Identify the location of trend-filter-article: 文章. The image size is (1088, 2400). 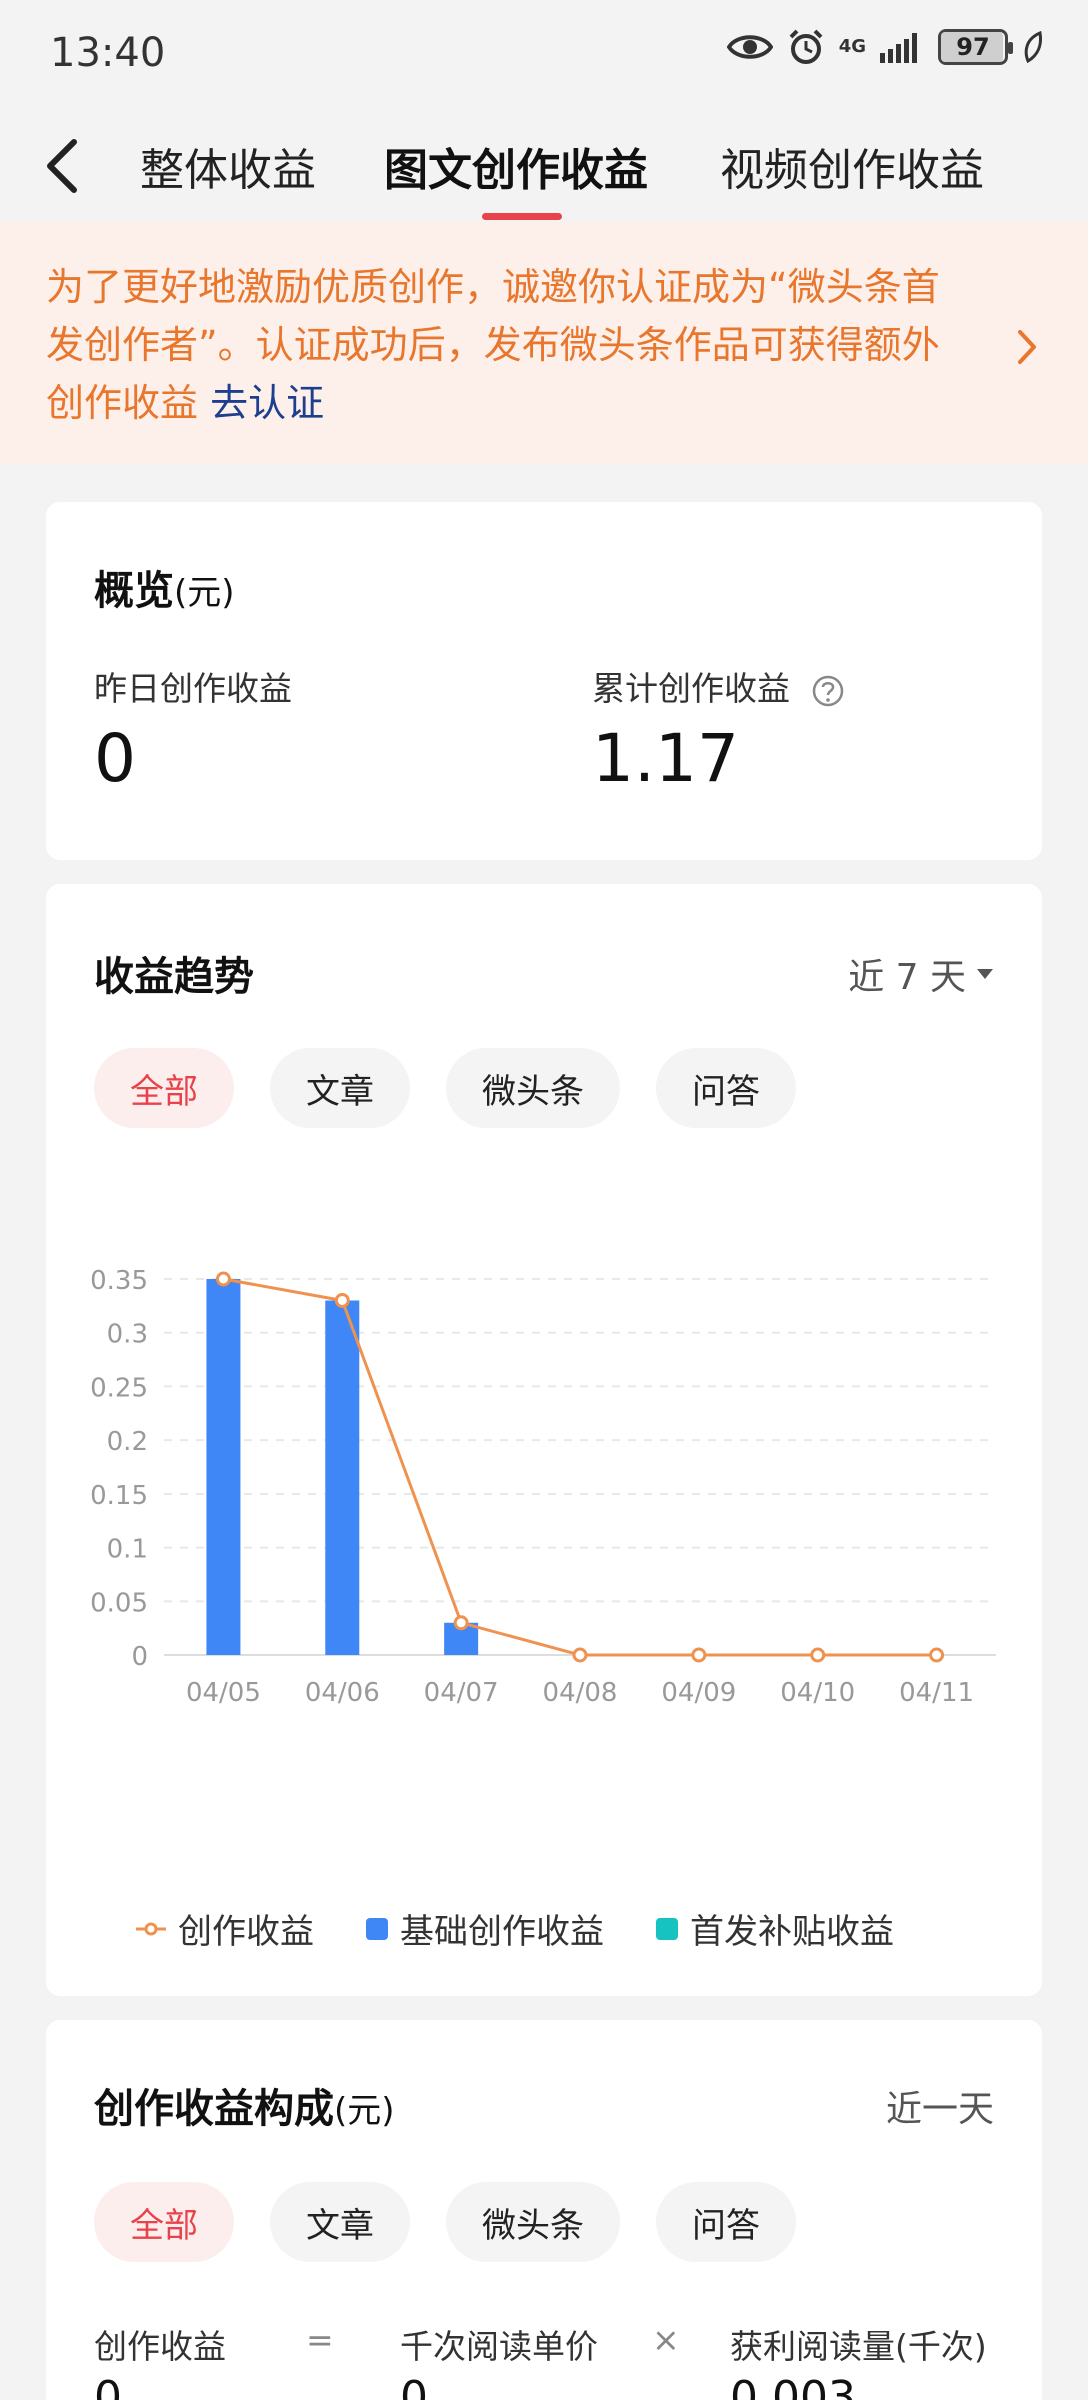
(340, 1088).